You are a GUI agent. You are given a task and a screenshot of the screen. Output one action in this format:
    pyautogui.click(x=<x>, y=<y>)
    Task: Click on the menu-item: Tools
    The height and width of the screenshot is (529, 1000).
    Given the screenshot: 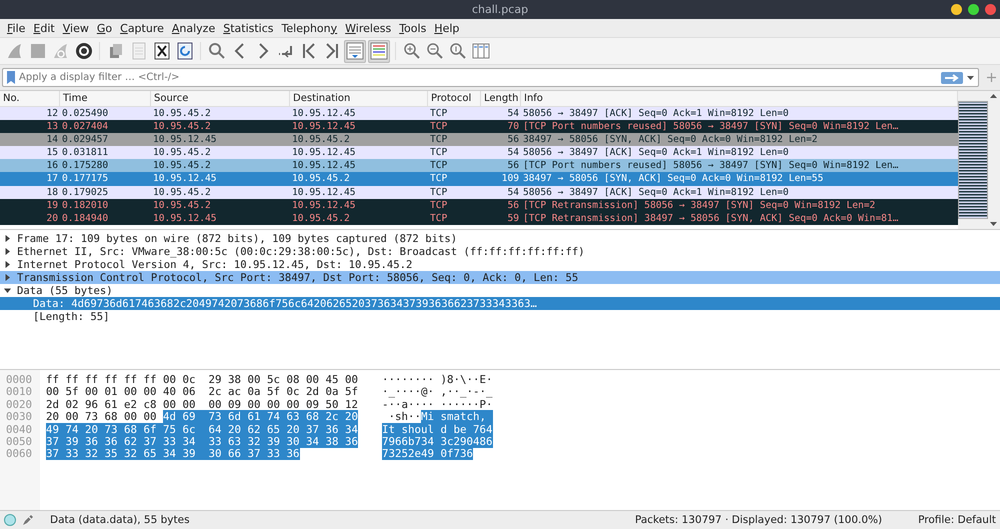 What is the action you would take?
    pyautogui.click(x=412, y=28)
    